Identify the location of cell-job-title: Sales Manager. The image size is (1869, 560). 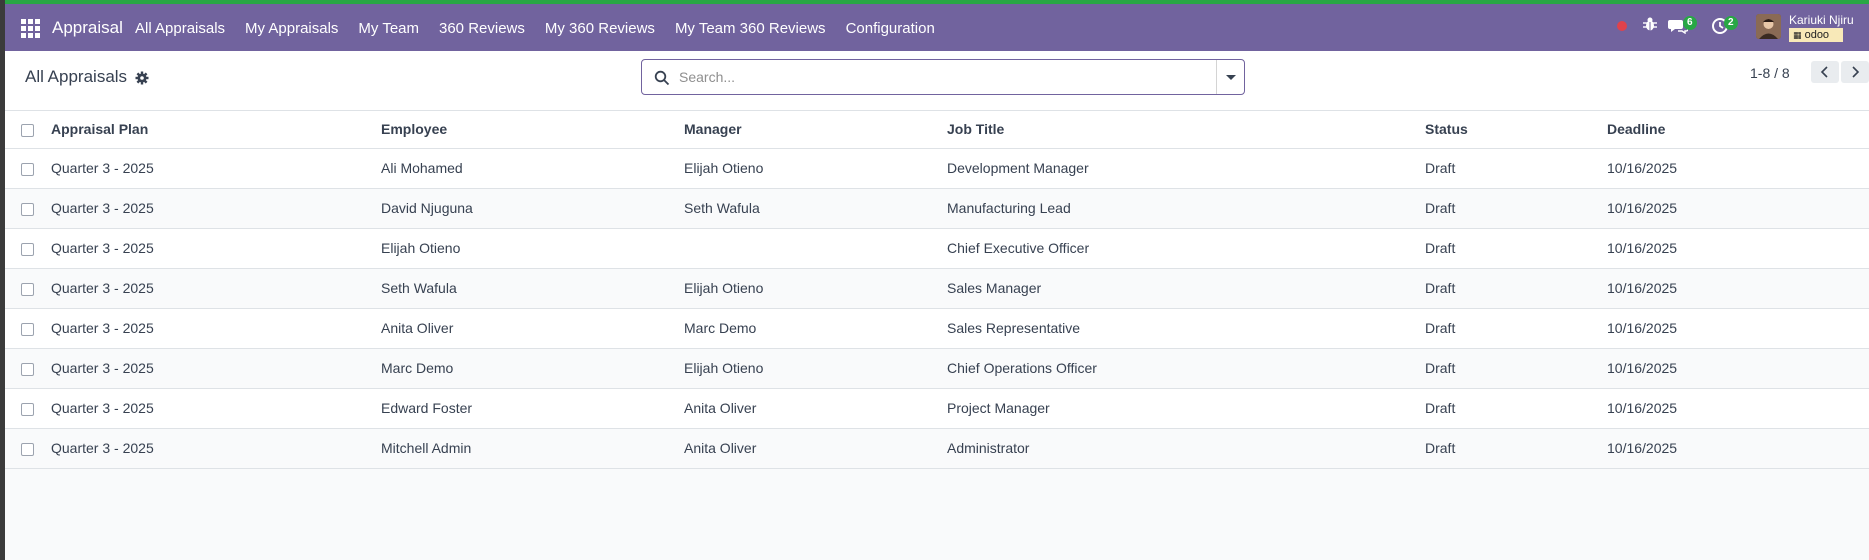
(1186, 288).